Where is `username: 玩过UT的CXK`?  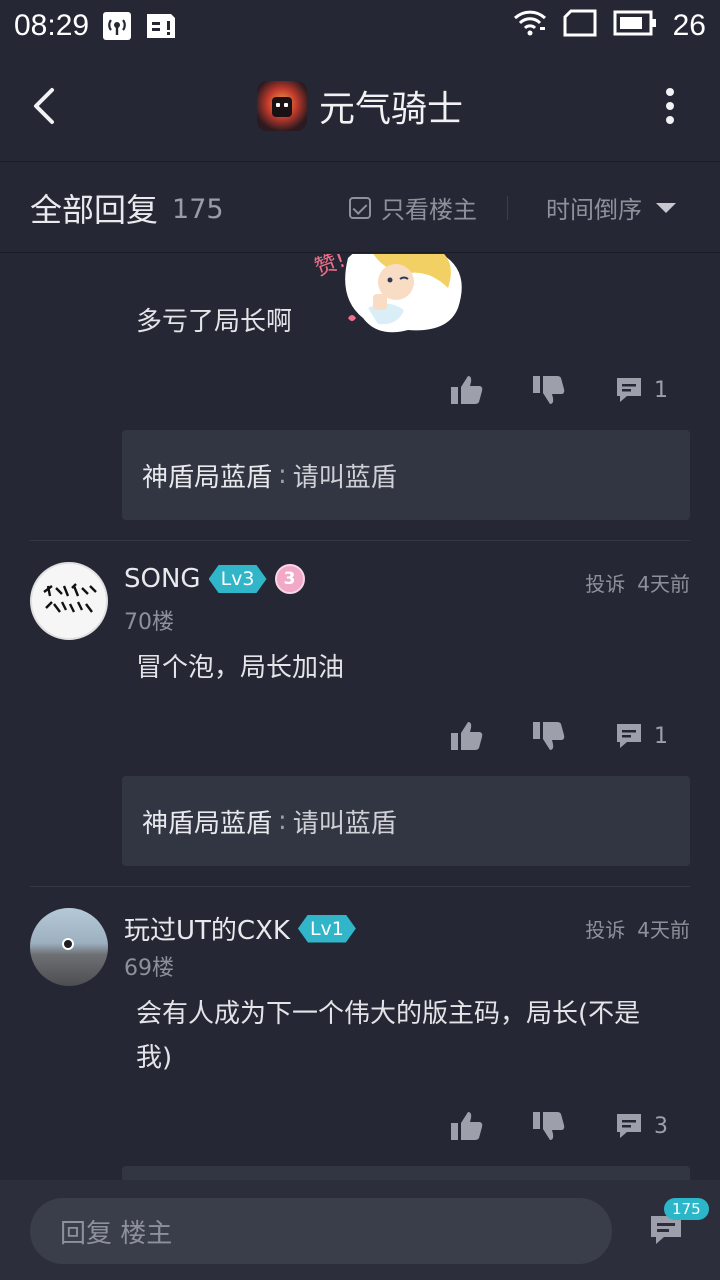 username: 玩过UT的CXK is located at coordinates (207, 928).